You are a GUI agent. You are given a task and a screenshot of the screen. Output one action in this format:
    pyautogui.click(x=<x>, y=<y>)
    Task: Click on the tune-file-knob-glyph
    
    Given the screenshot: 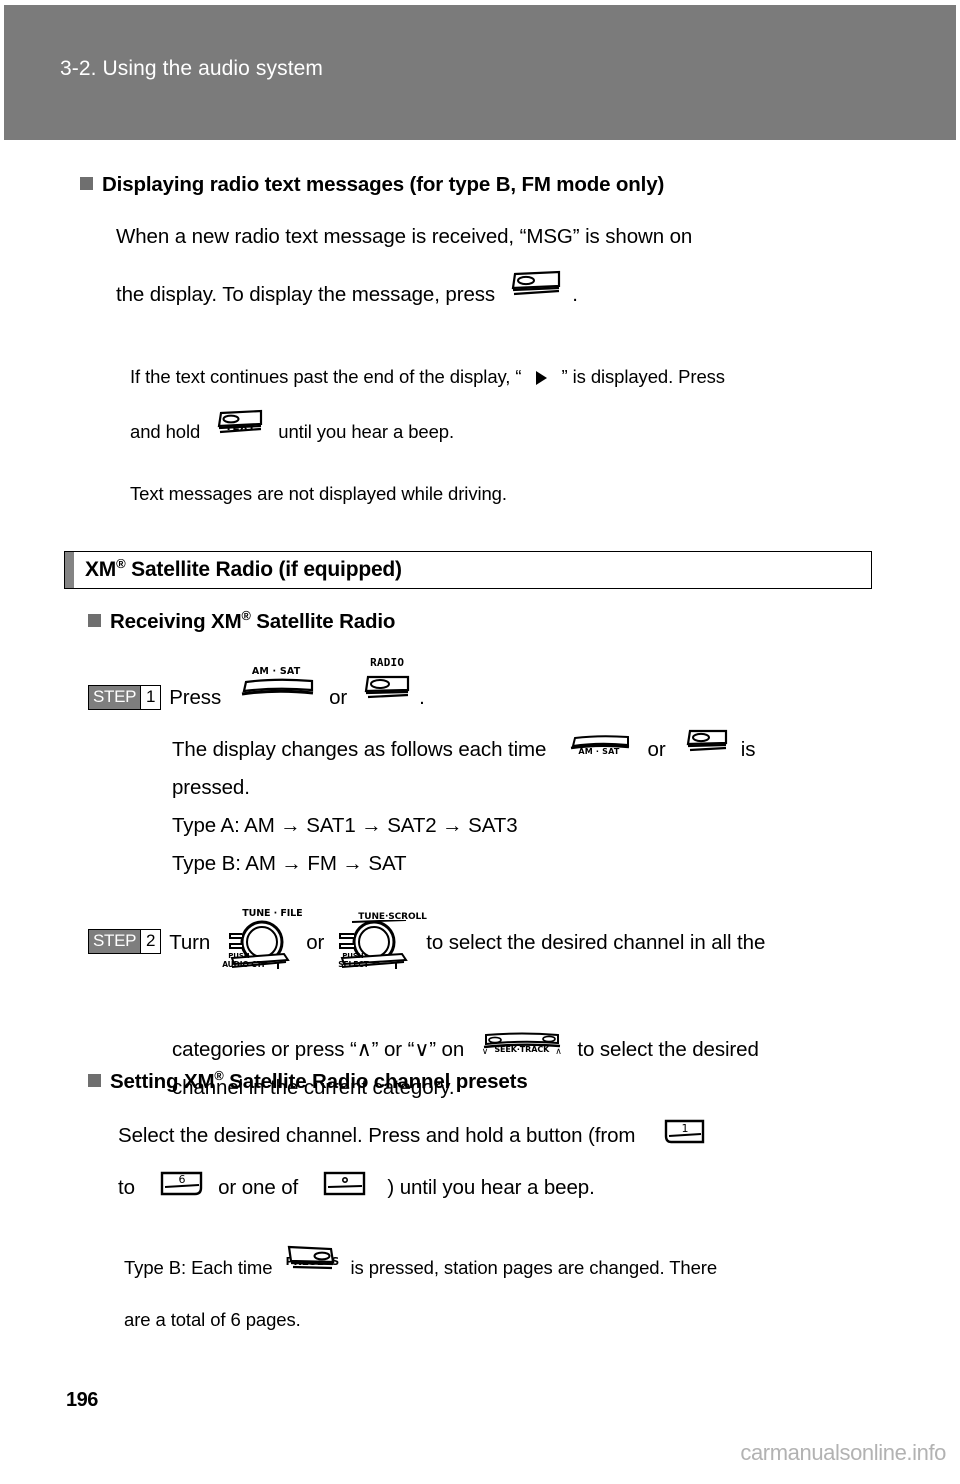 What is the action you would take?
    pyautogui.click(x=259, y=944)
    